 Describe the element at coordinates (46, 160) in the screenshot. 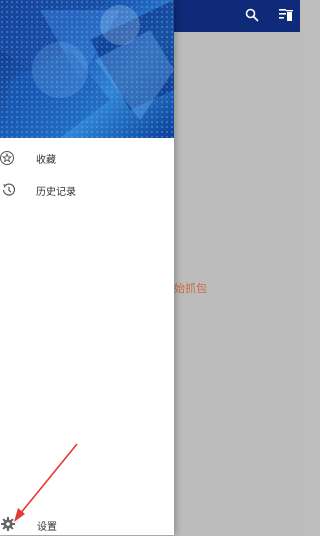

I see `drawer-item-label: 收藏` at that location.